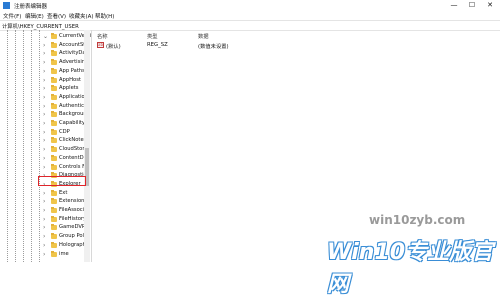 This screenshot has height=298, width=500. Describe the element at coordinates (73, 105) in the screenshot. I see `tree-item-label: Authentica` at that location.